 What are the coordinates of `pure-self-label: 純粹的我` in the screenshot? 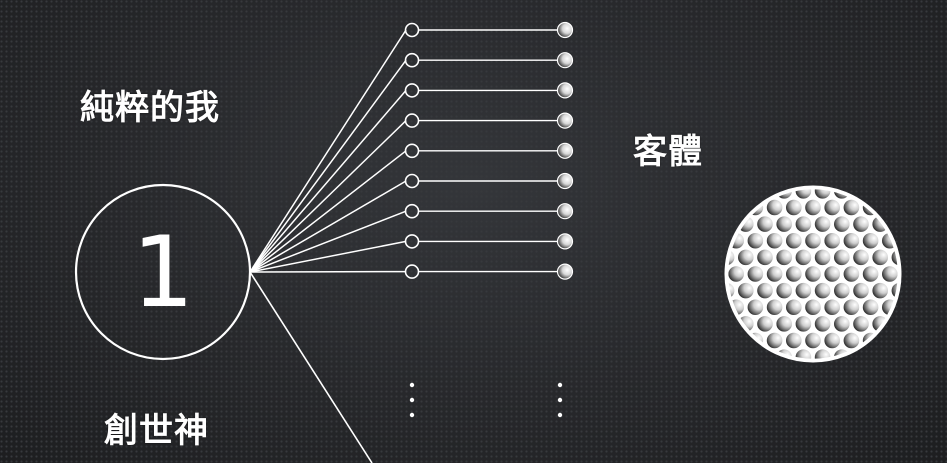 It's located at (150, 108).